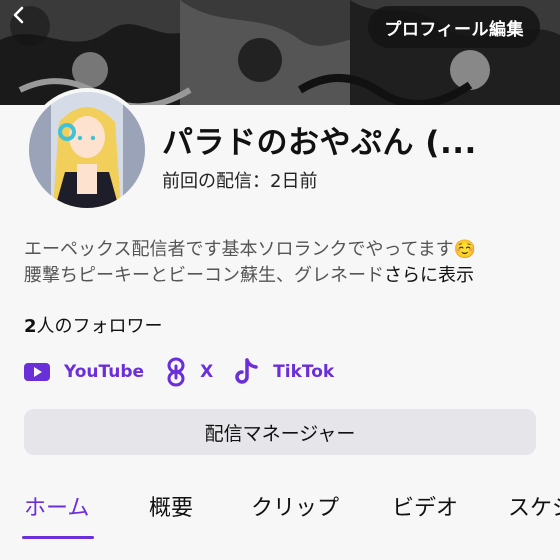 This screenshot has width=560, height=560. What do you see at coordinates (99, 326) in the screenshot?
I see `followers-label: 人のフォロワー` at bounding box center [99, 326].